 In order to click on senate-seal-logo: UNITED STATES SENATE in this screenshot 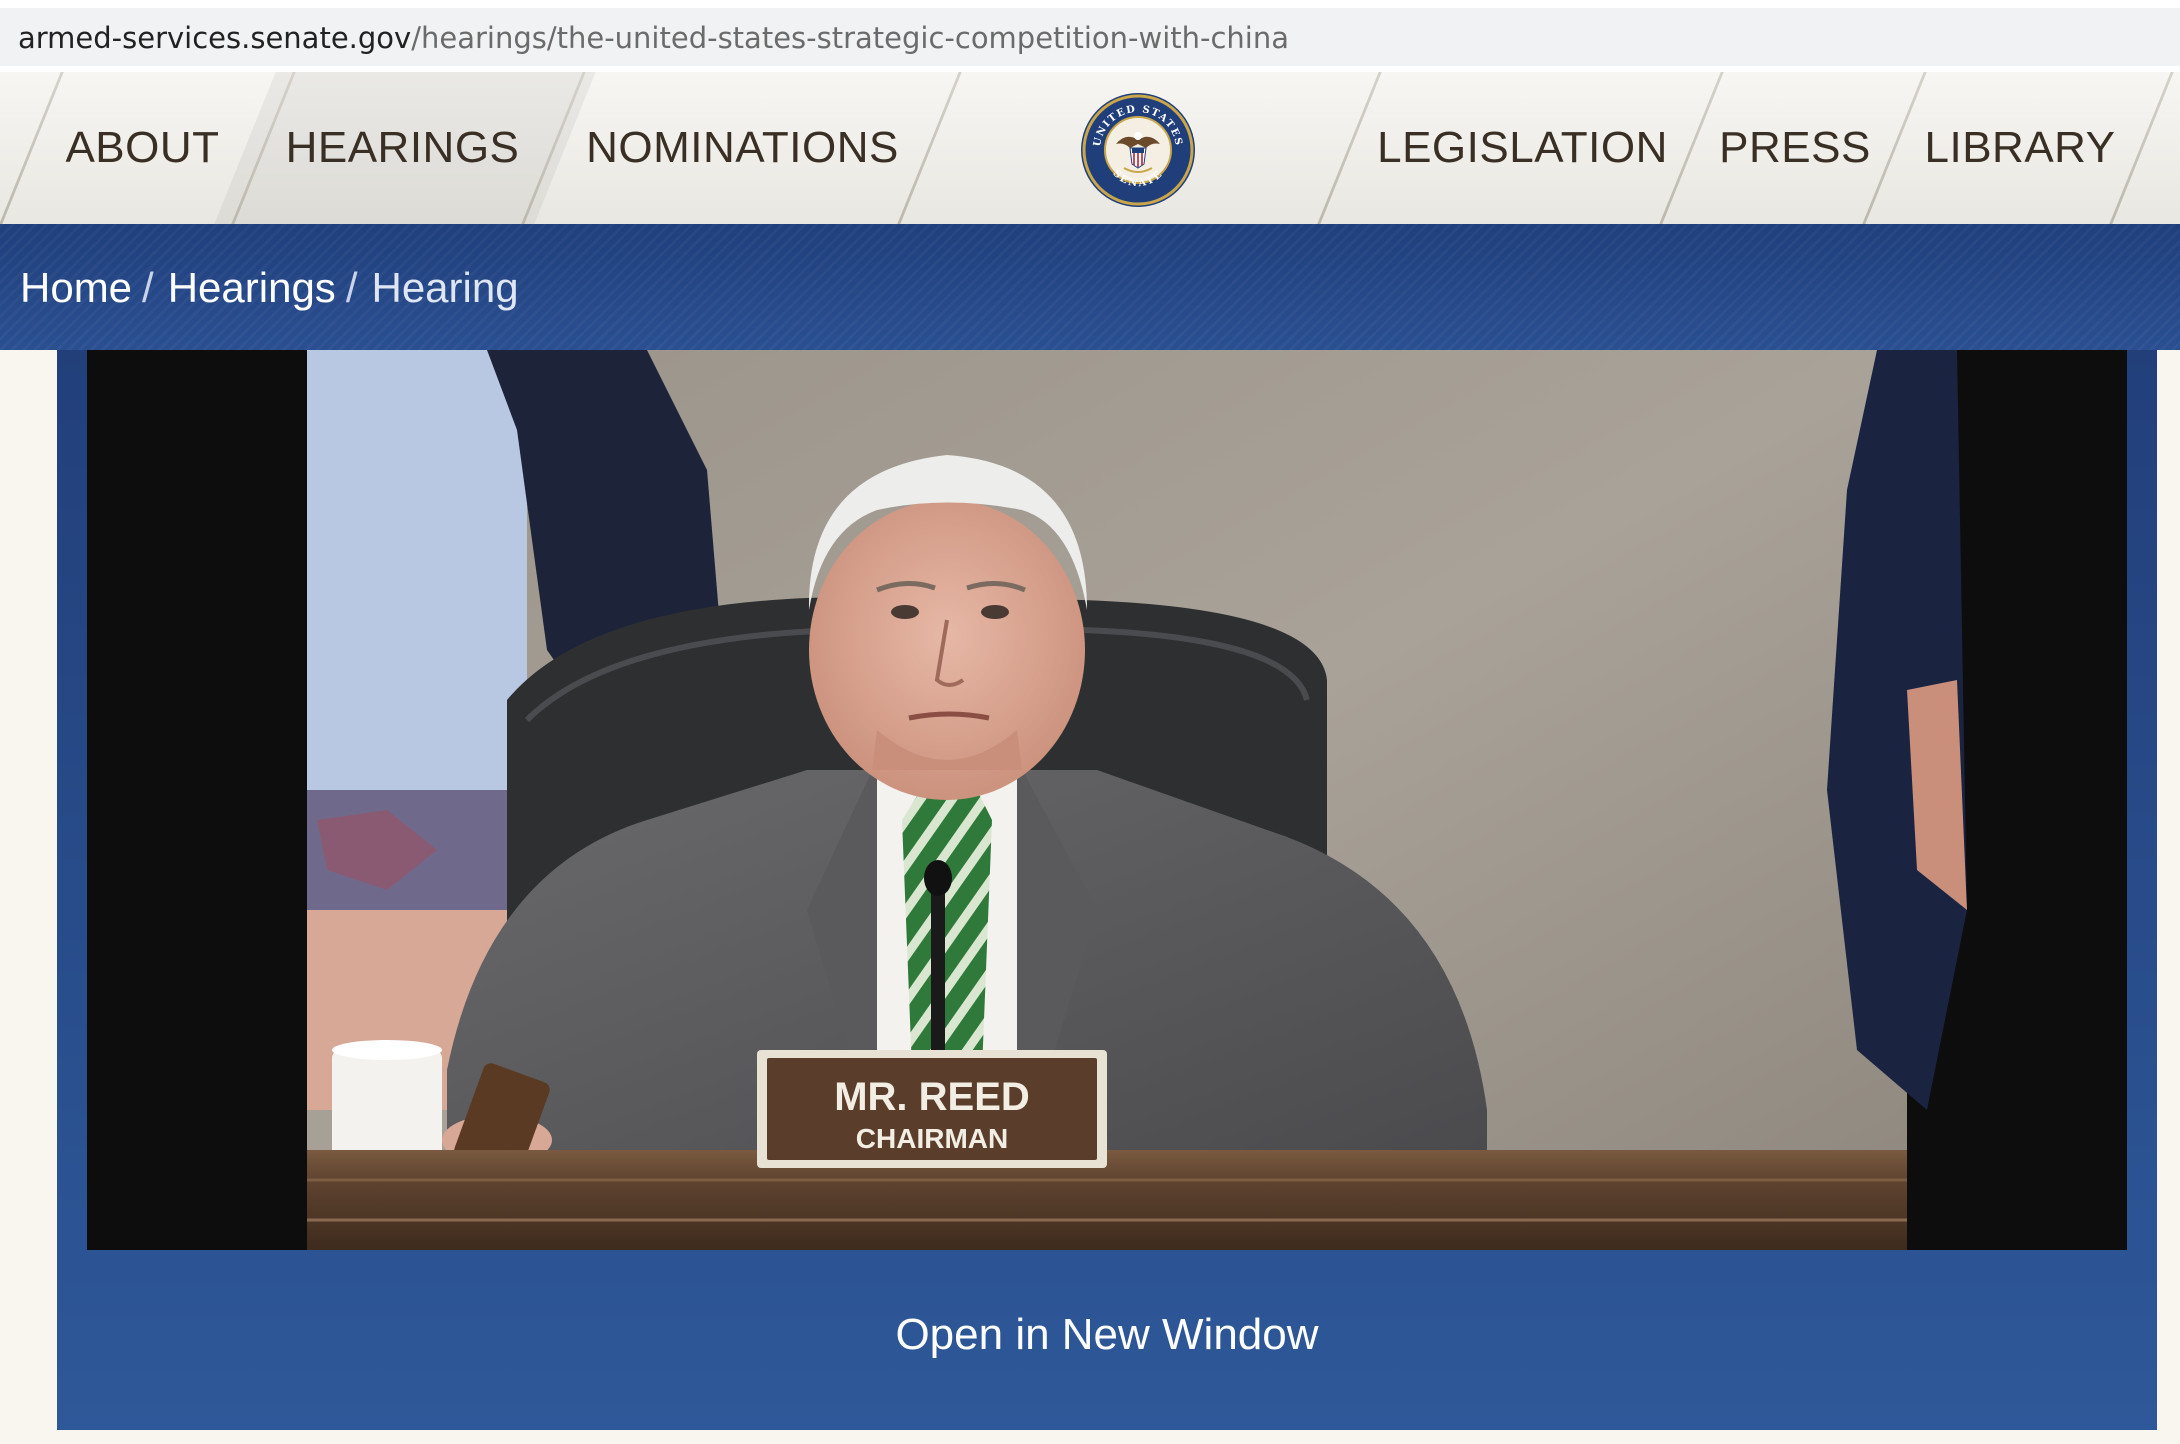, I will do `click(1138, 150)`.